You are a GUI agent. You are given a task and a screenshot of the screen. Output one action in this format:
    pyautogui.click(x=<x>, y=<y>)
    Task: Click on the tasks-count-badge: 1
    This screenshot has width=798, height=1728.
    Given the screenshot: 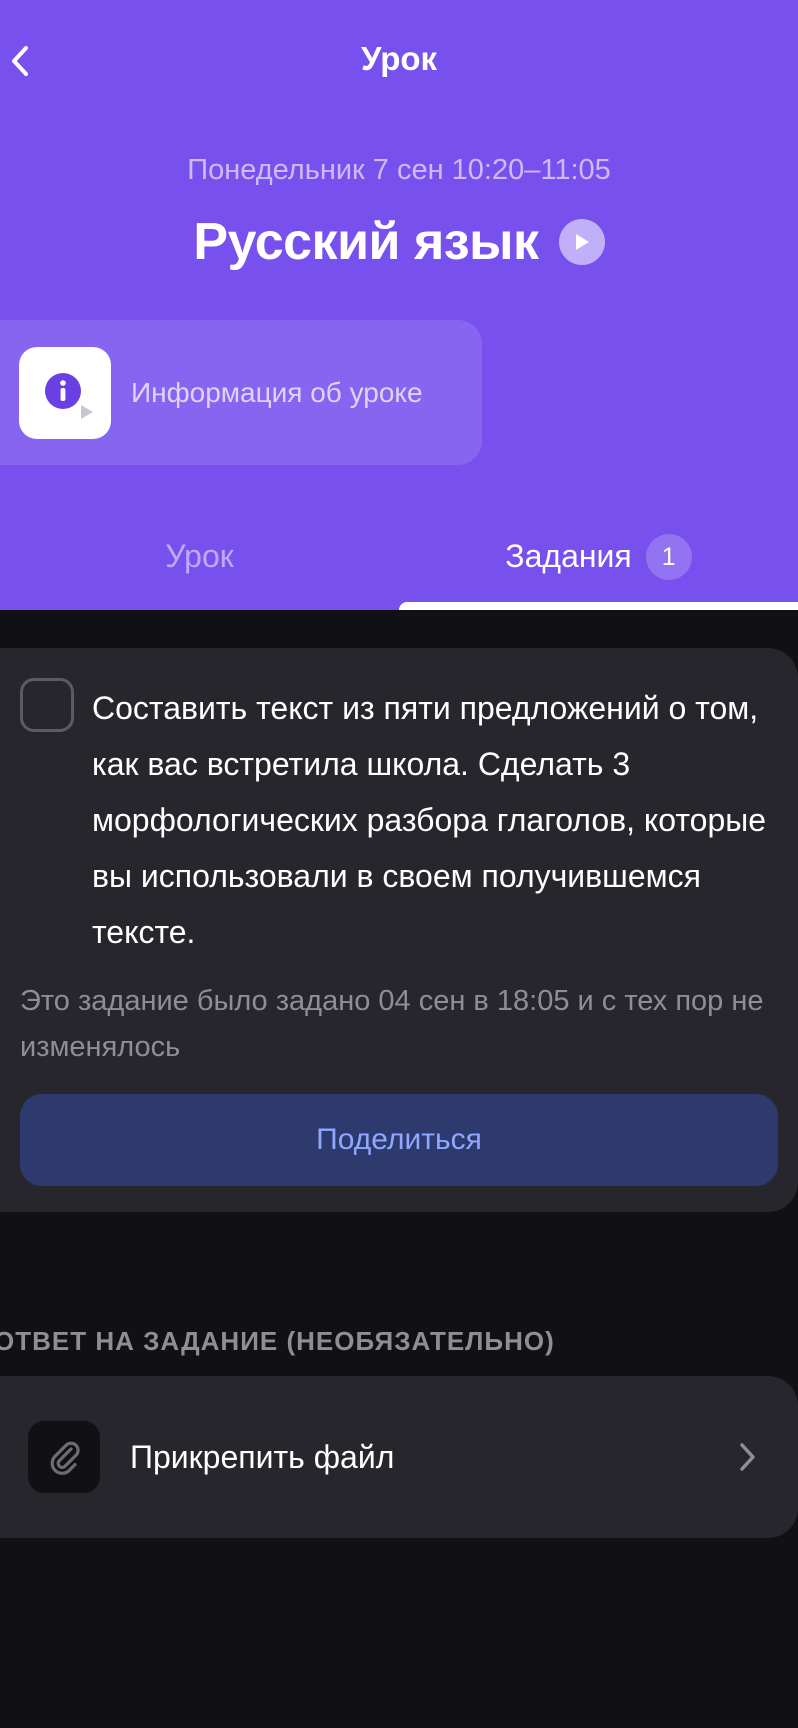 What is the action you would take?
    pyautogui.click(x=668, y=557)
    